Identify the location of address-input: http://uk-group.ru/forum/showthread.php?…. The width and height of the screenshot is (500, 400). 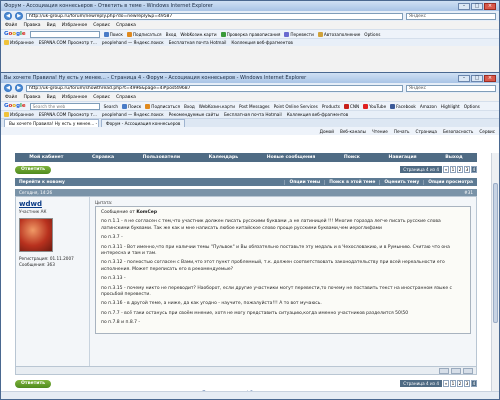
(214, 88).